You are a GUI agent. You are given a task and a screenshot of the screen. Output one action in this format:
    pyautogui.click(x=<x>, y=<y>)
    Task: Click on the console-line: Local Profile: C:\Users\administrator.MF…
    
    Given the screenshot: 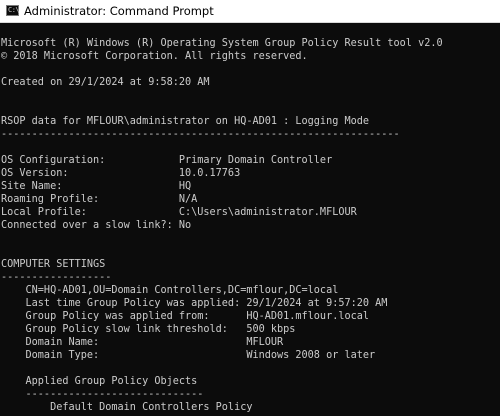 What is the action you would take?
    pyautogui.click(x=179, y=212)
    